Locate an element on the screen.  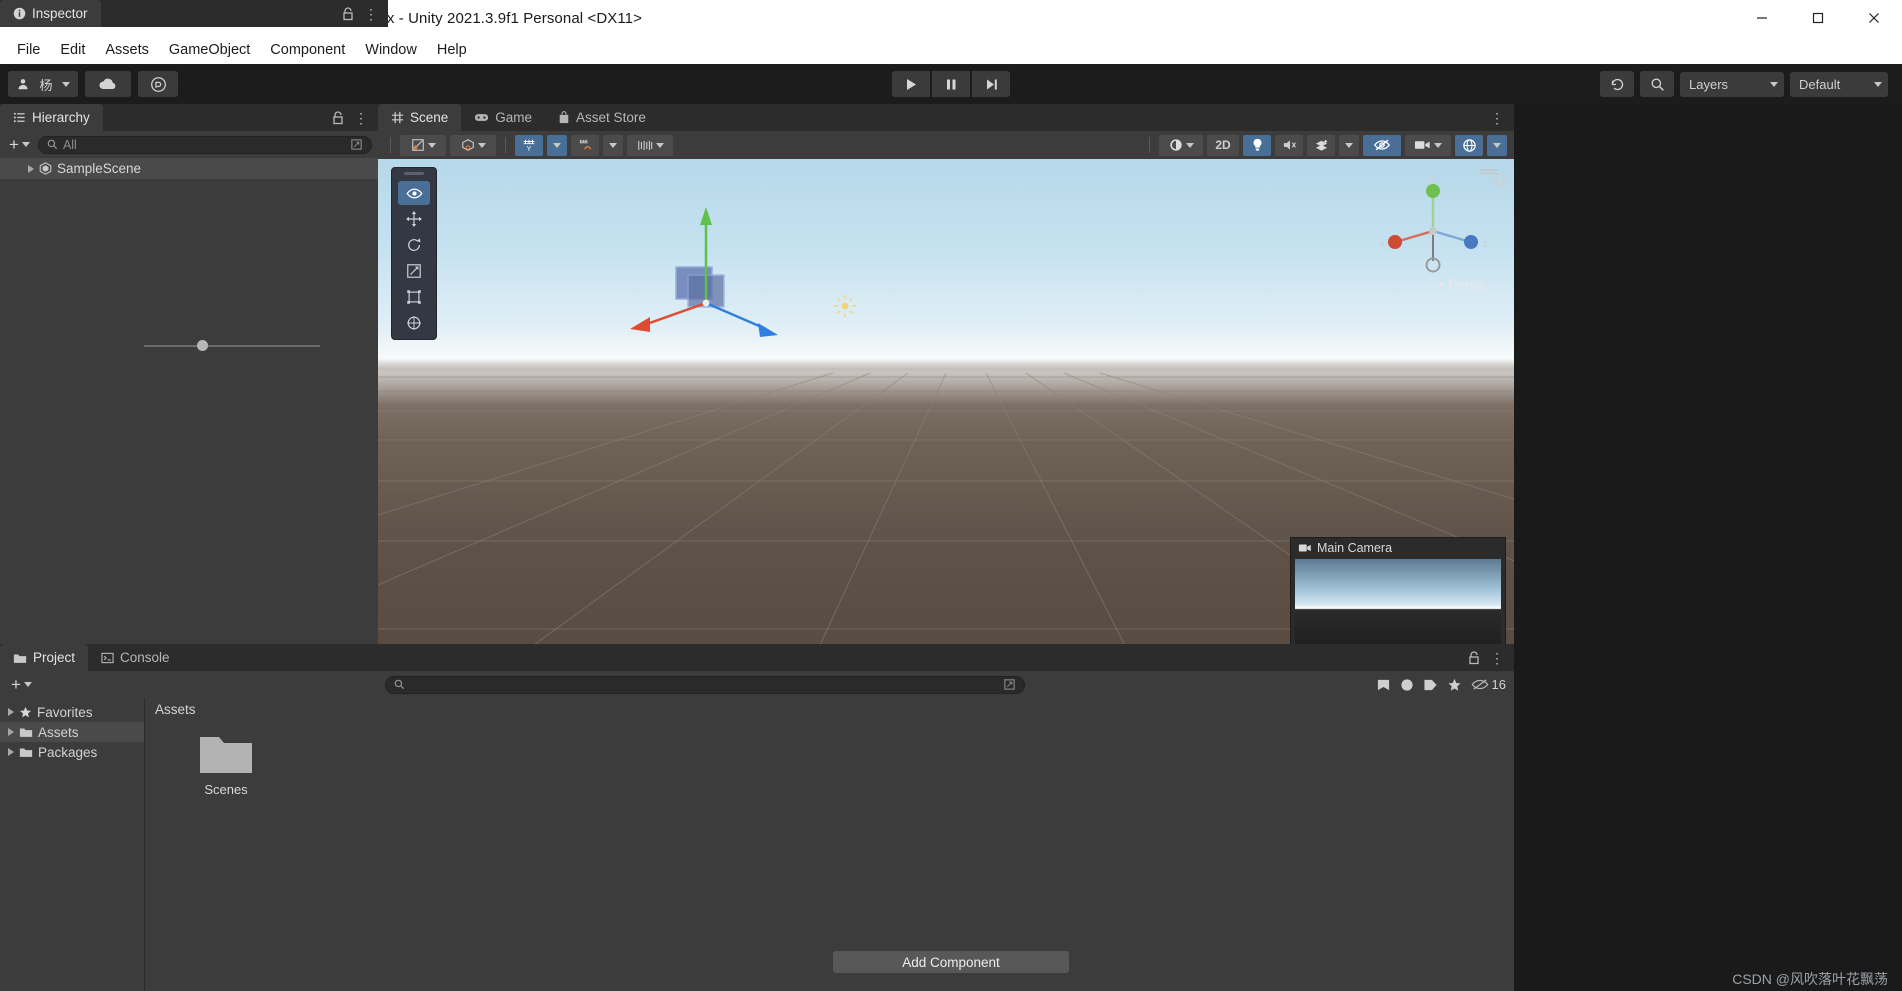
maximize-icon is located at coordinates (1818, 18).